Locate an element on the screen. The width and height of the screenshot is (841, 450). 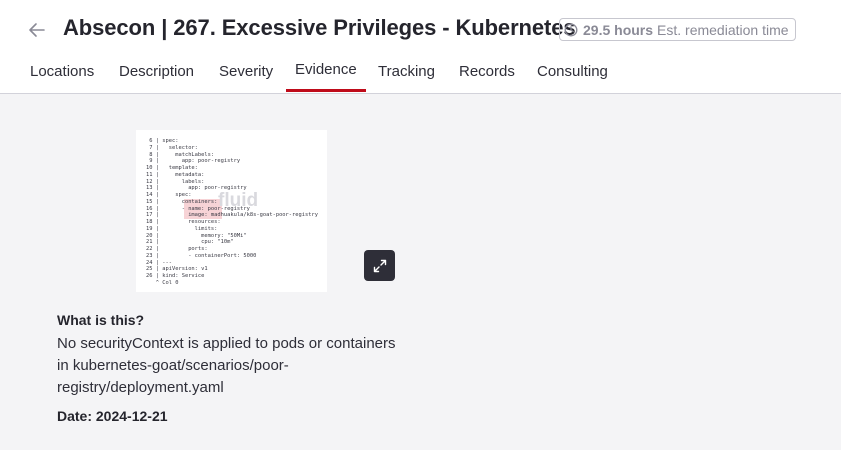
tab-evidence: Evidence is located at coordinates (326, 76).